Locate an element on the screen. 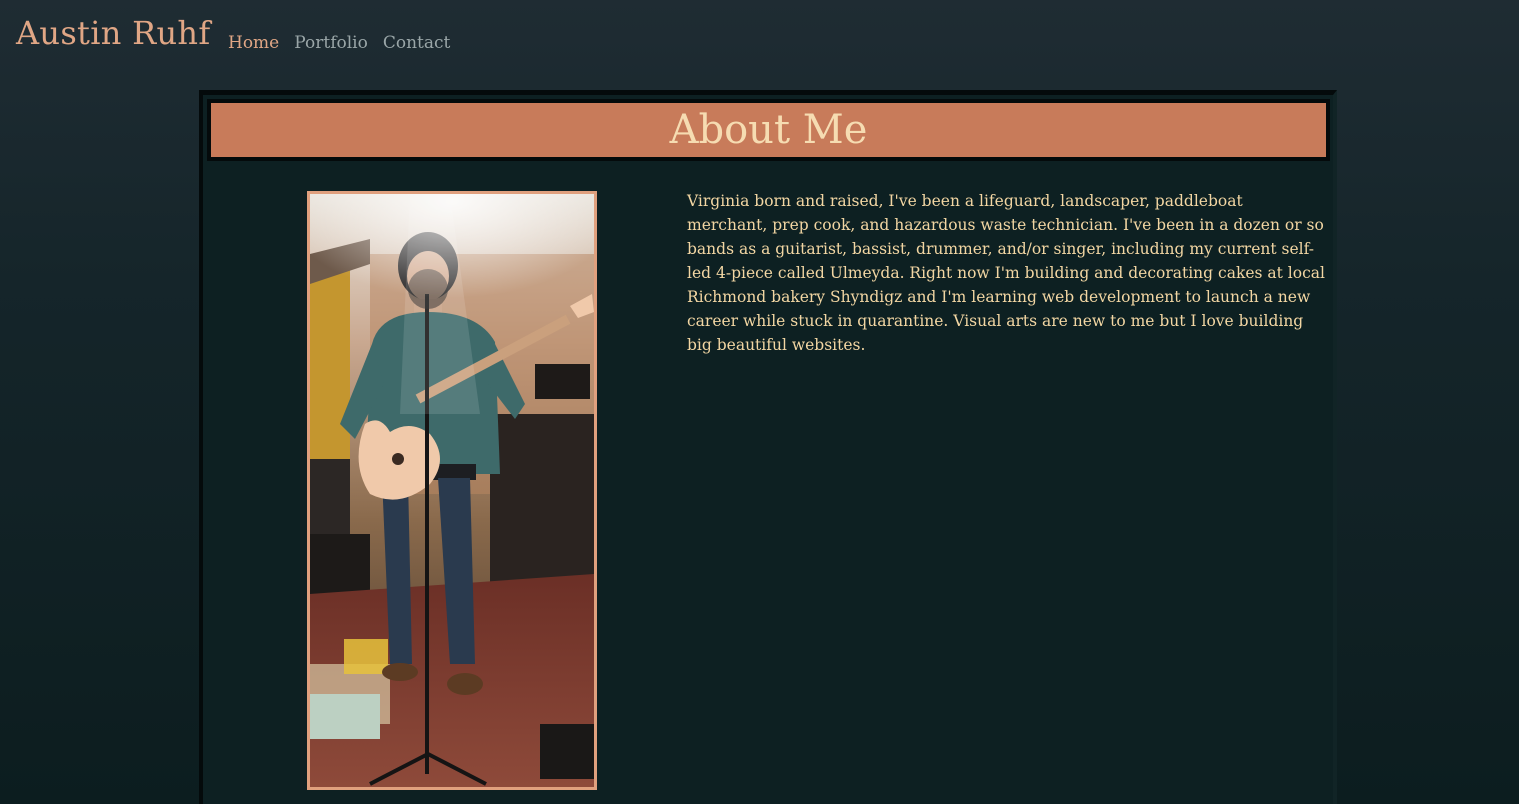 This screenshot has height=804, width=1519. nav-home-link: Home is located at coordinates (253, 43).